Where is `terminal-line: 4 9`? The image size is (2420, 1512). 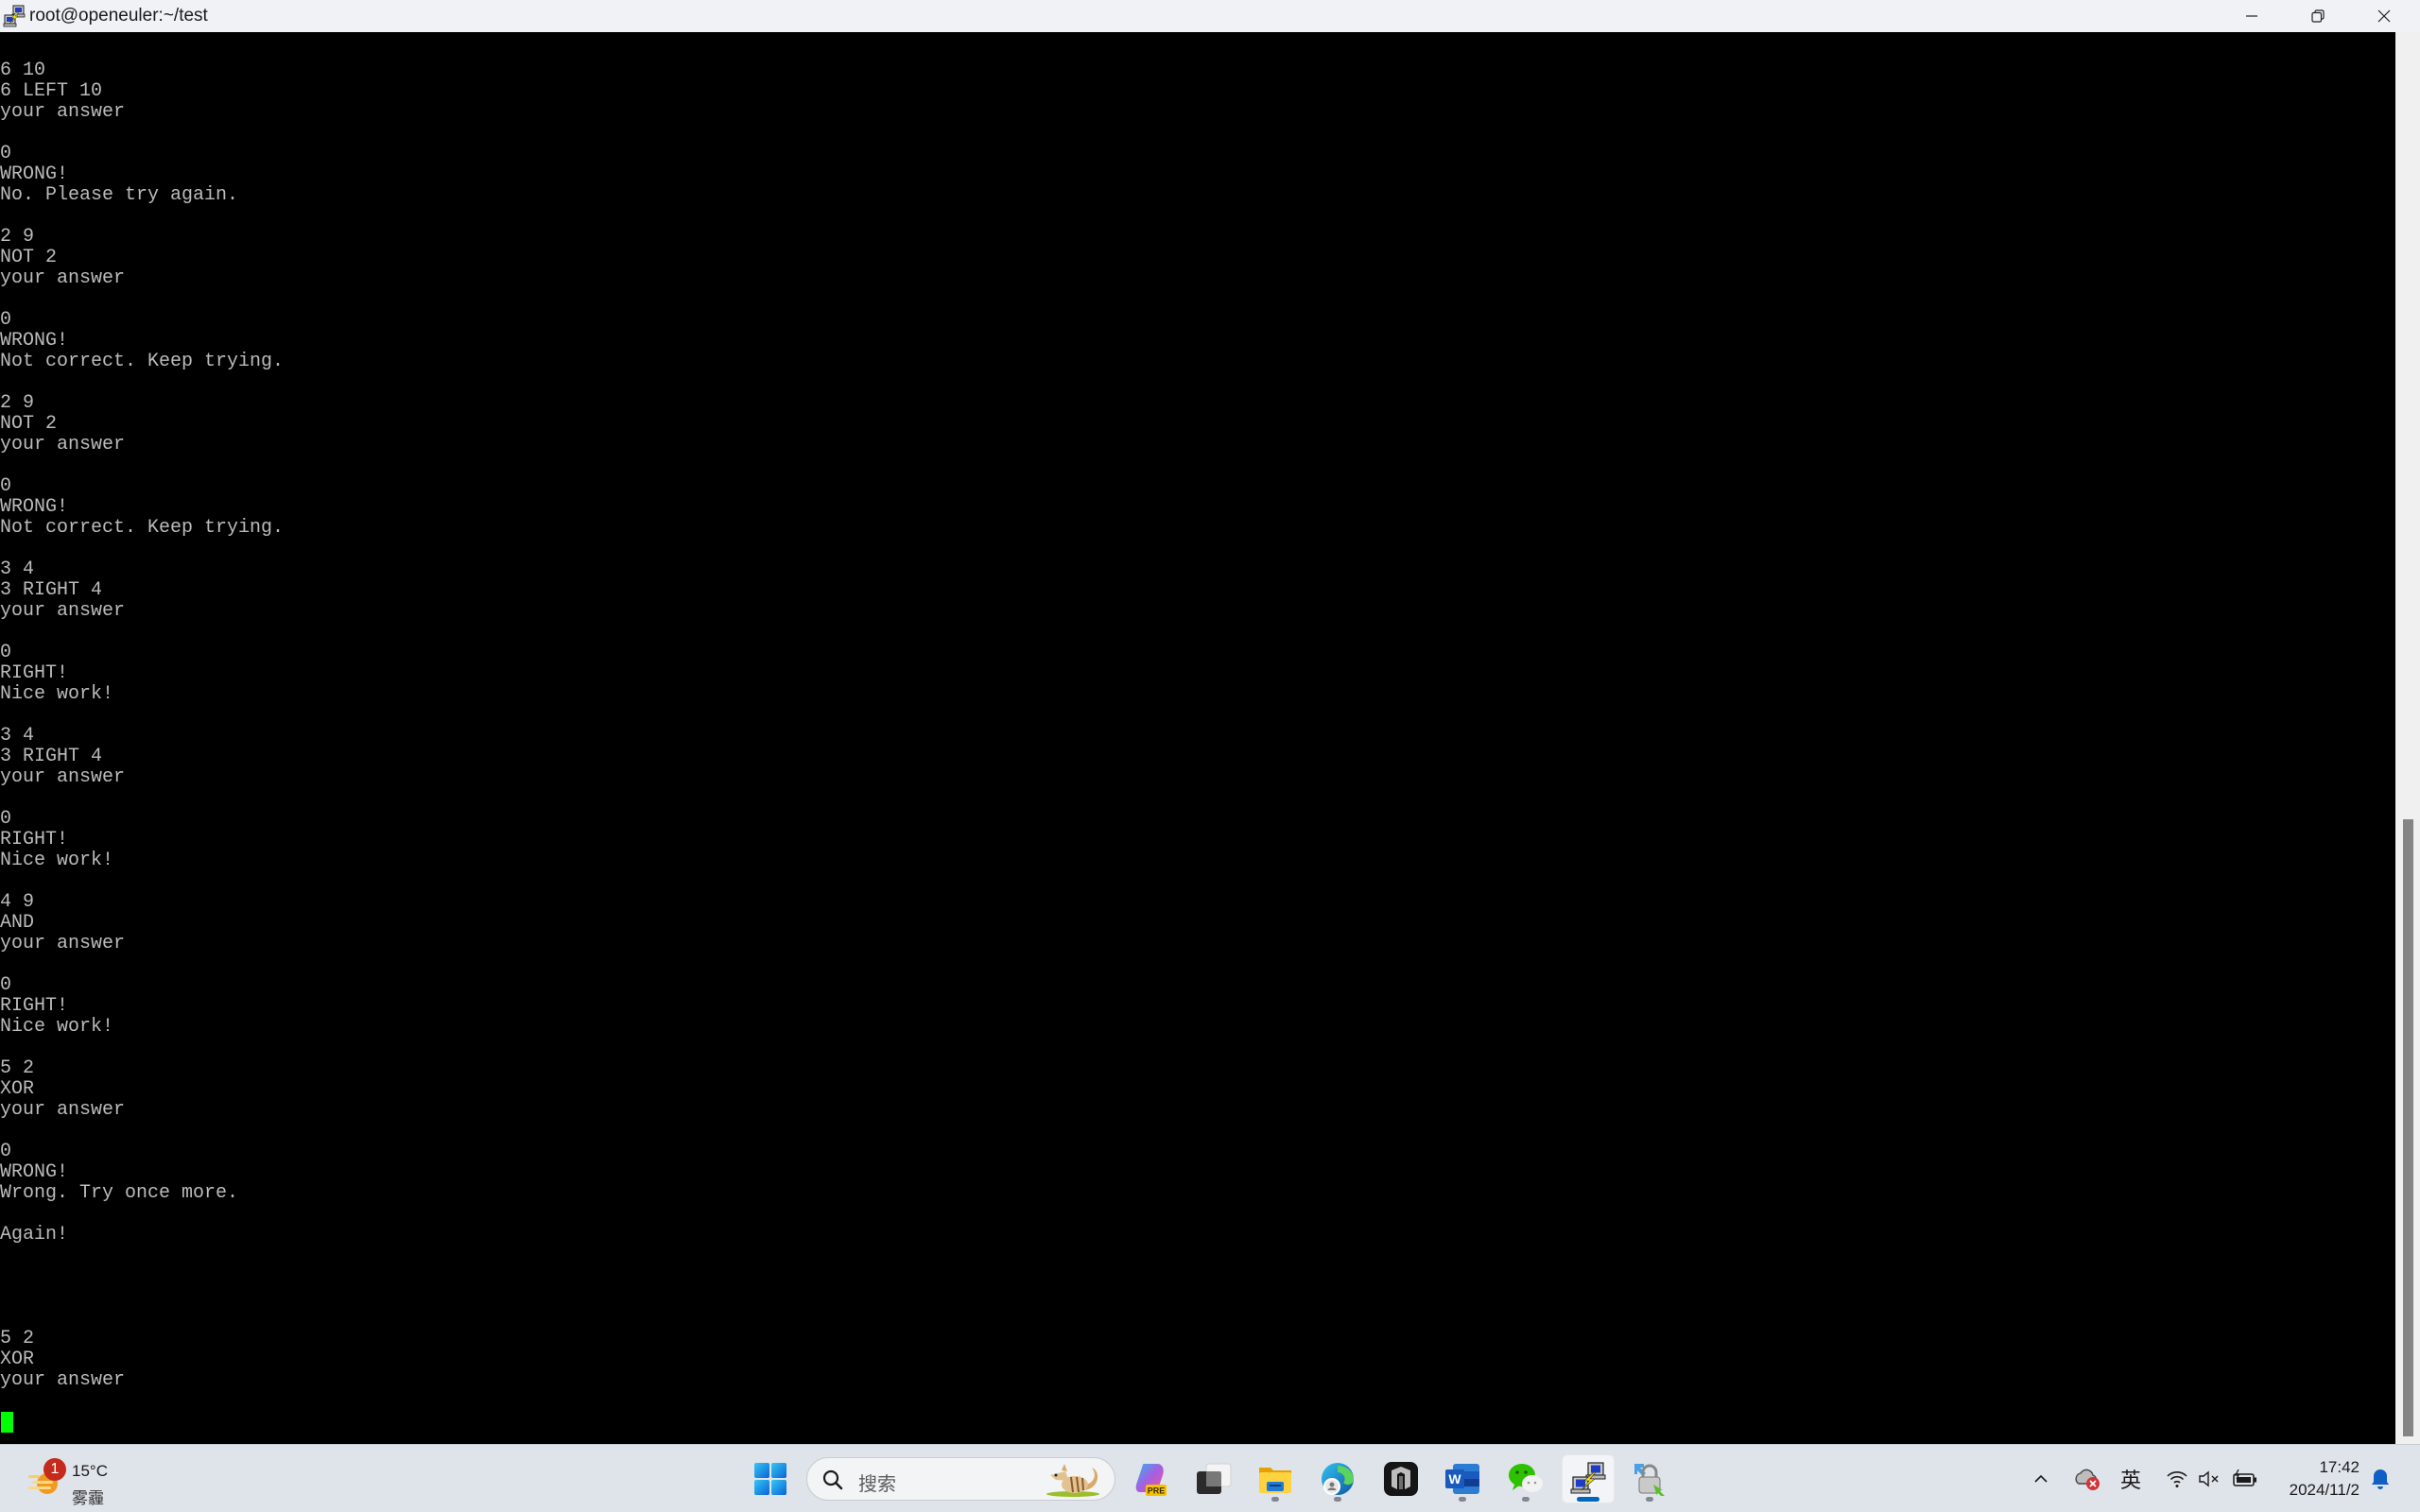 terminal-line: 4 9 is located at coordinates (18, 902).